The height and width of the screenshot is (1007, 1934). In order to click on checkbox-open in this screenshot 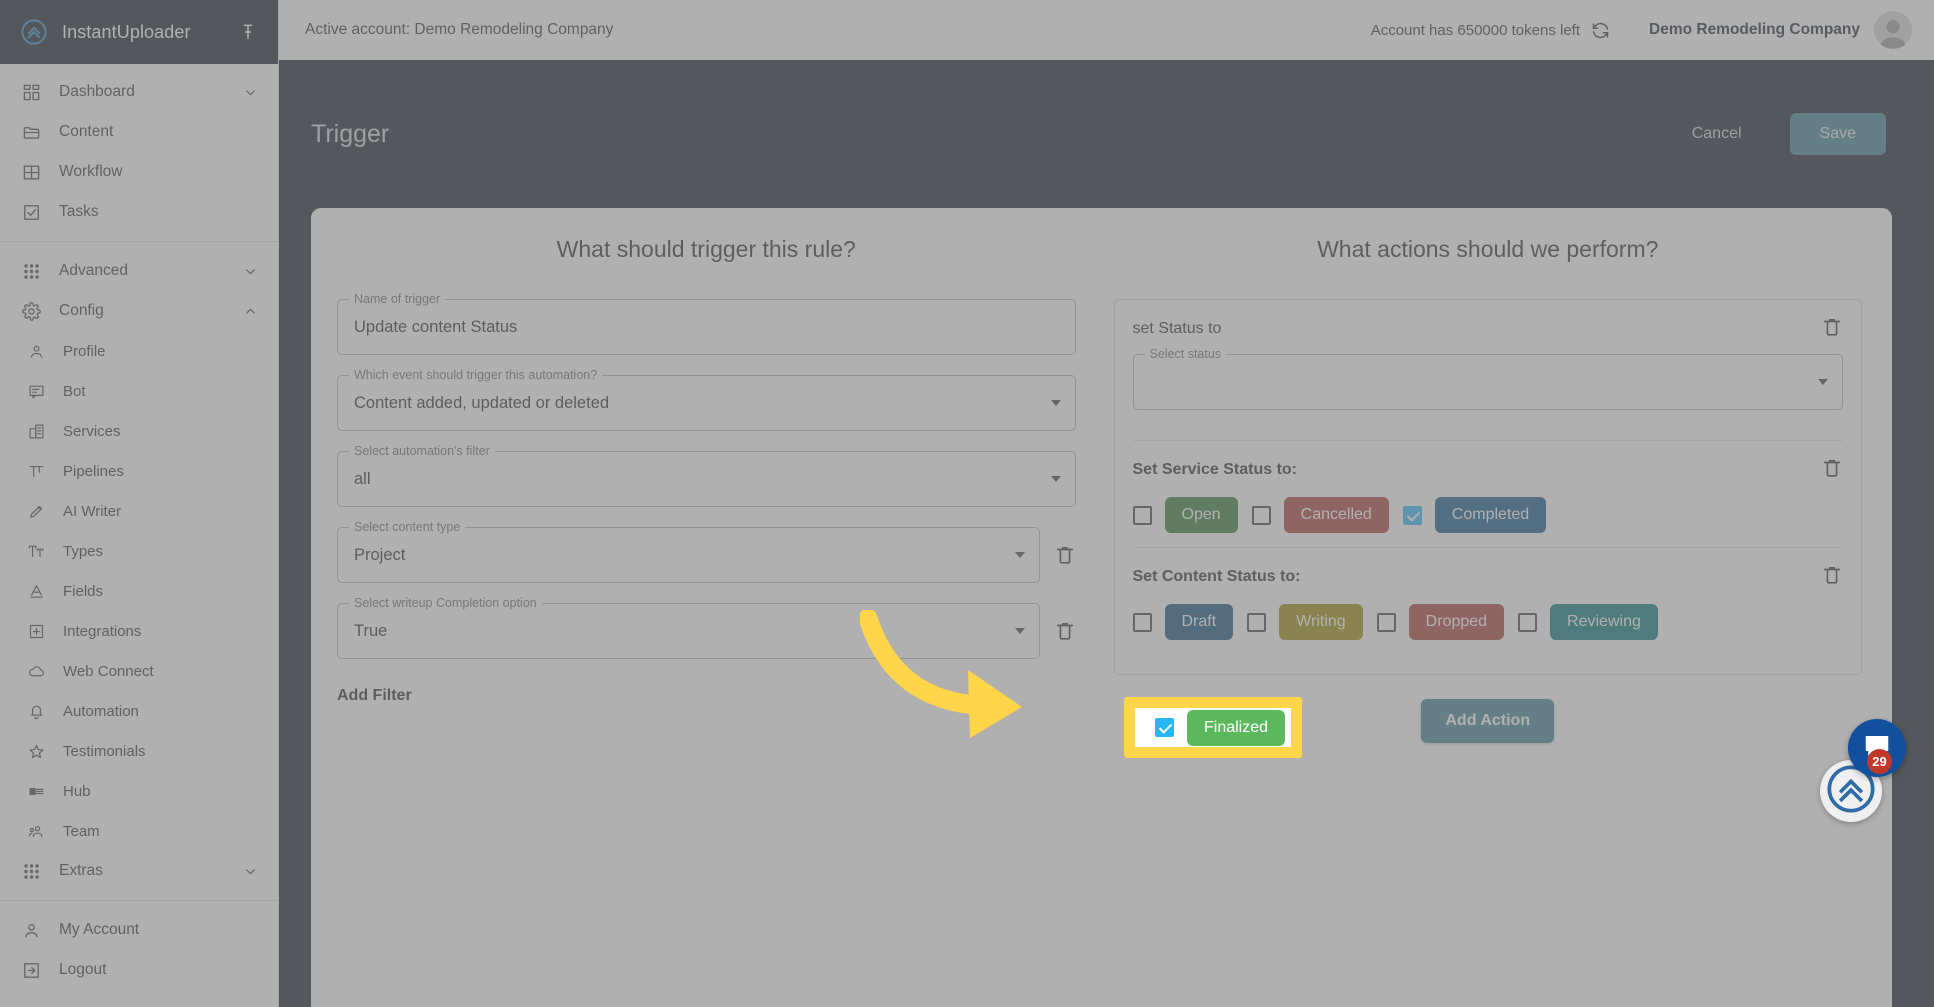, I will do `click(1142, 515)`.